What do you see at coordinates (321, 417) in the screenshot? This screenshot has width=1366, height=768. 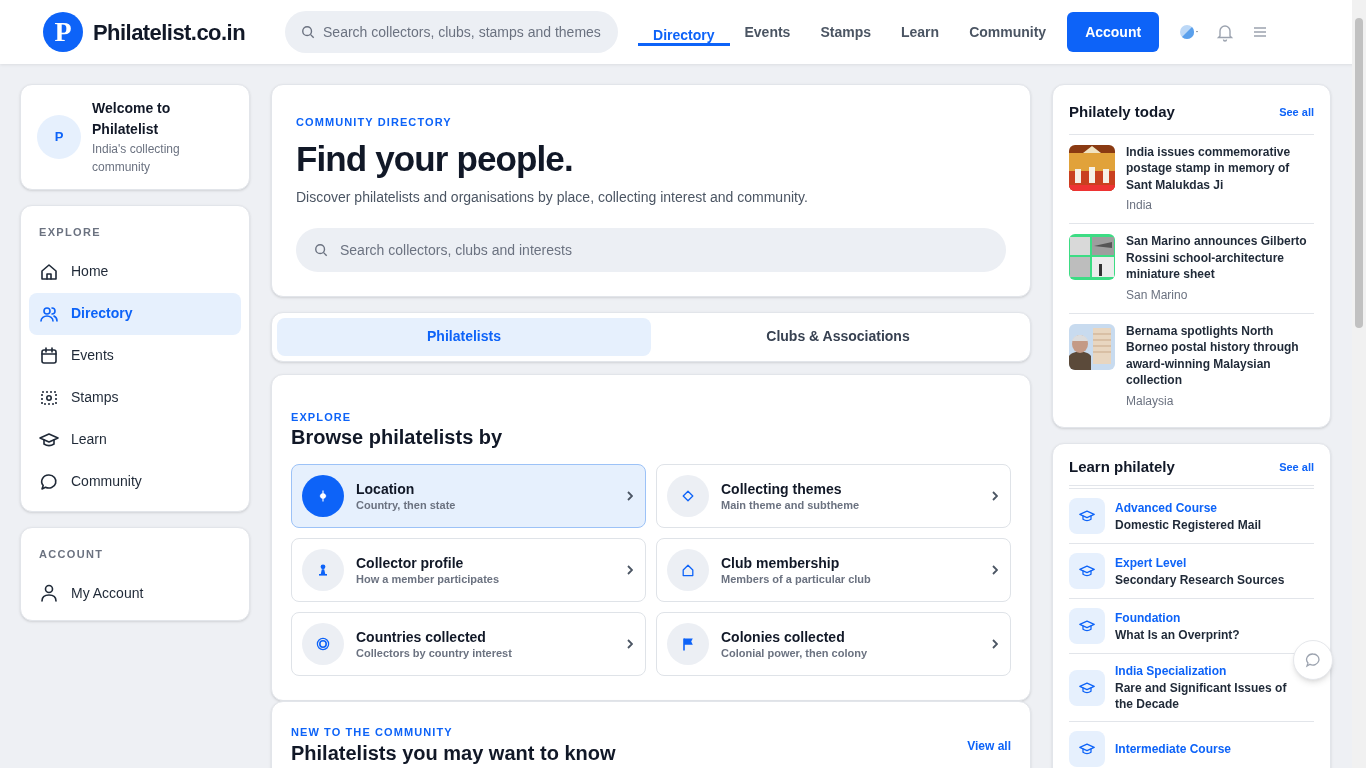 I see `eyebrow-label: EXPLORE` at bounding box center [321, 417].